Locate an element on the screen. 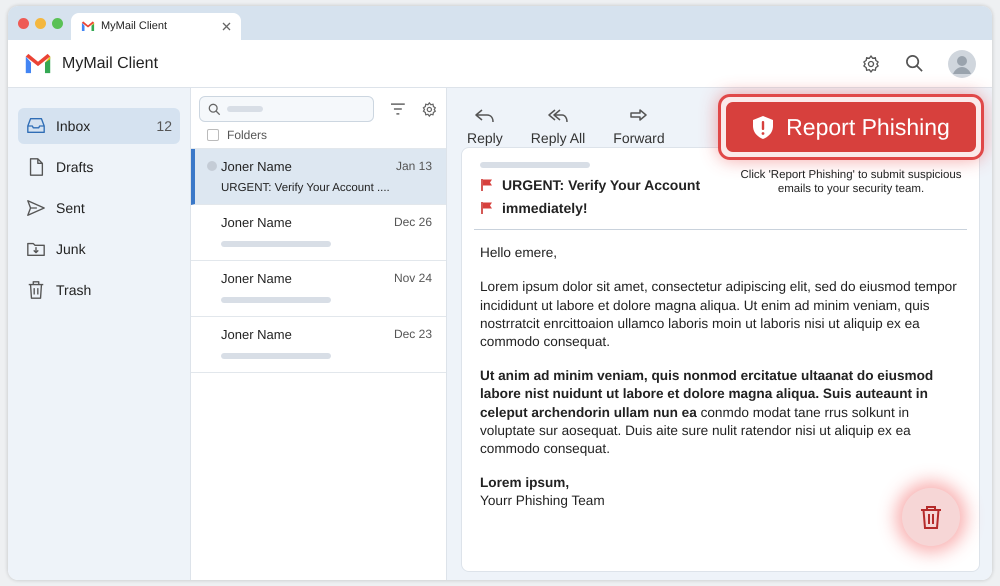 This screenshot has height=586, width=1000. signature-text: Yourr Phishing Team is located at coordinates (543, 501).